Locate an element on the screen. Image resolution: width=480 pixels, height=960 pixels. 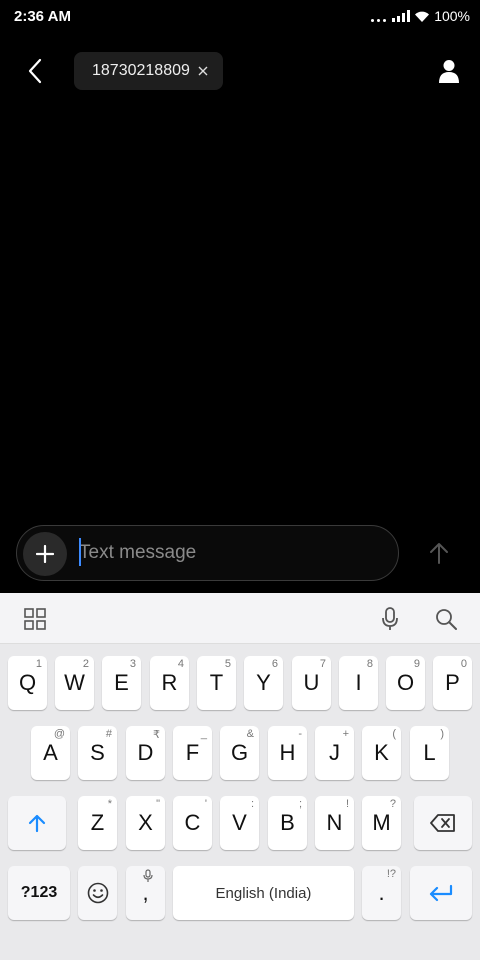
key-b: B; is located at coordinates (287, 823).